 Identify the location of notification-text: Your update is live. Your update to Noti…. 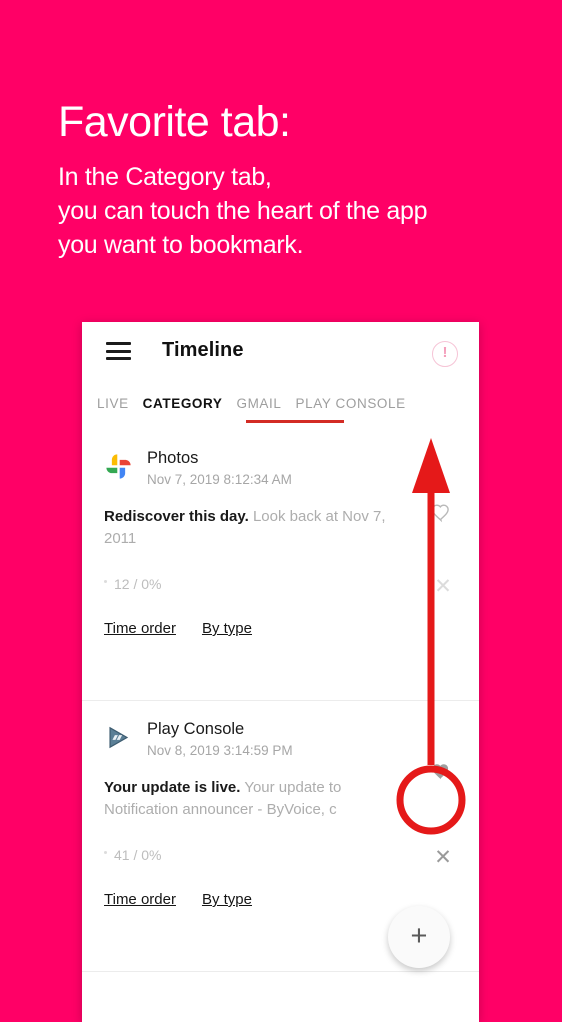
(250, 799).